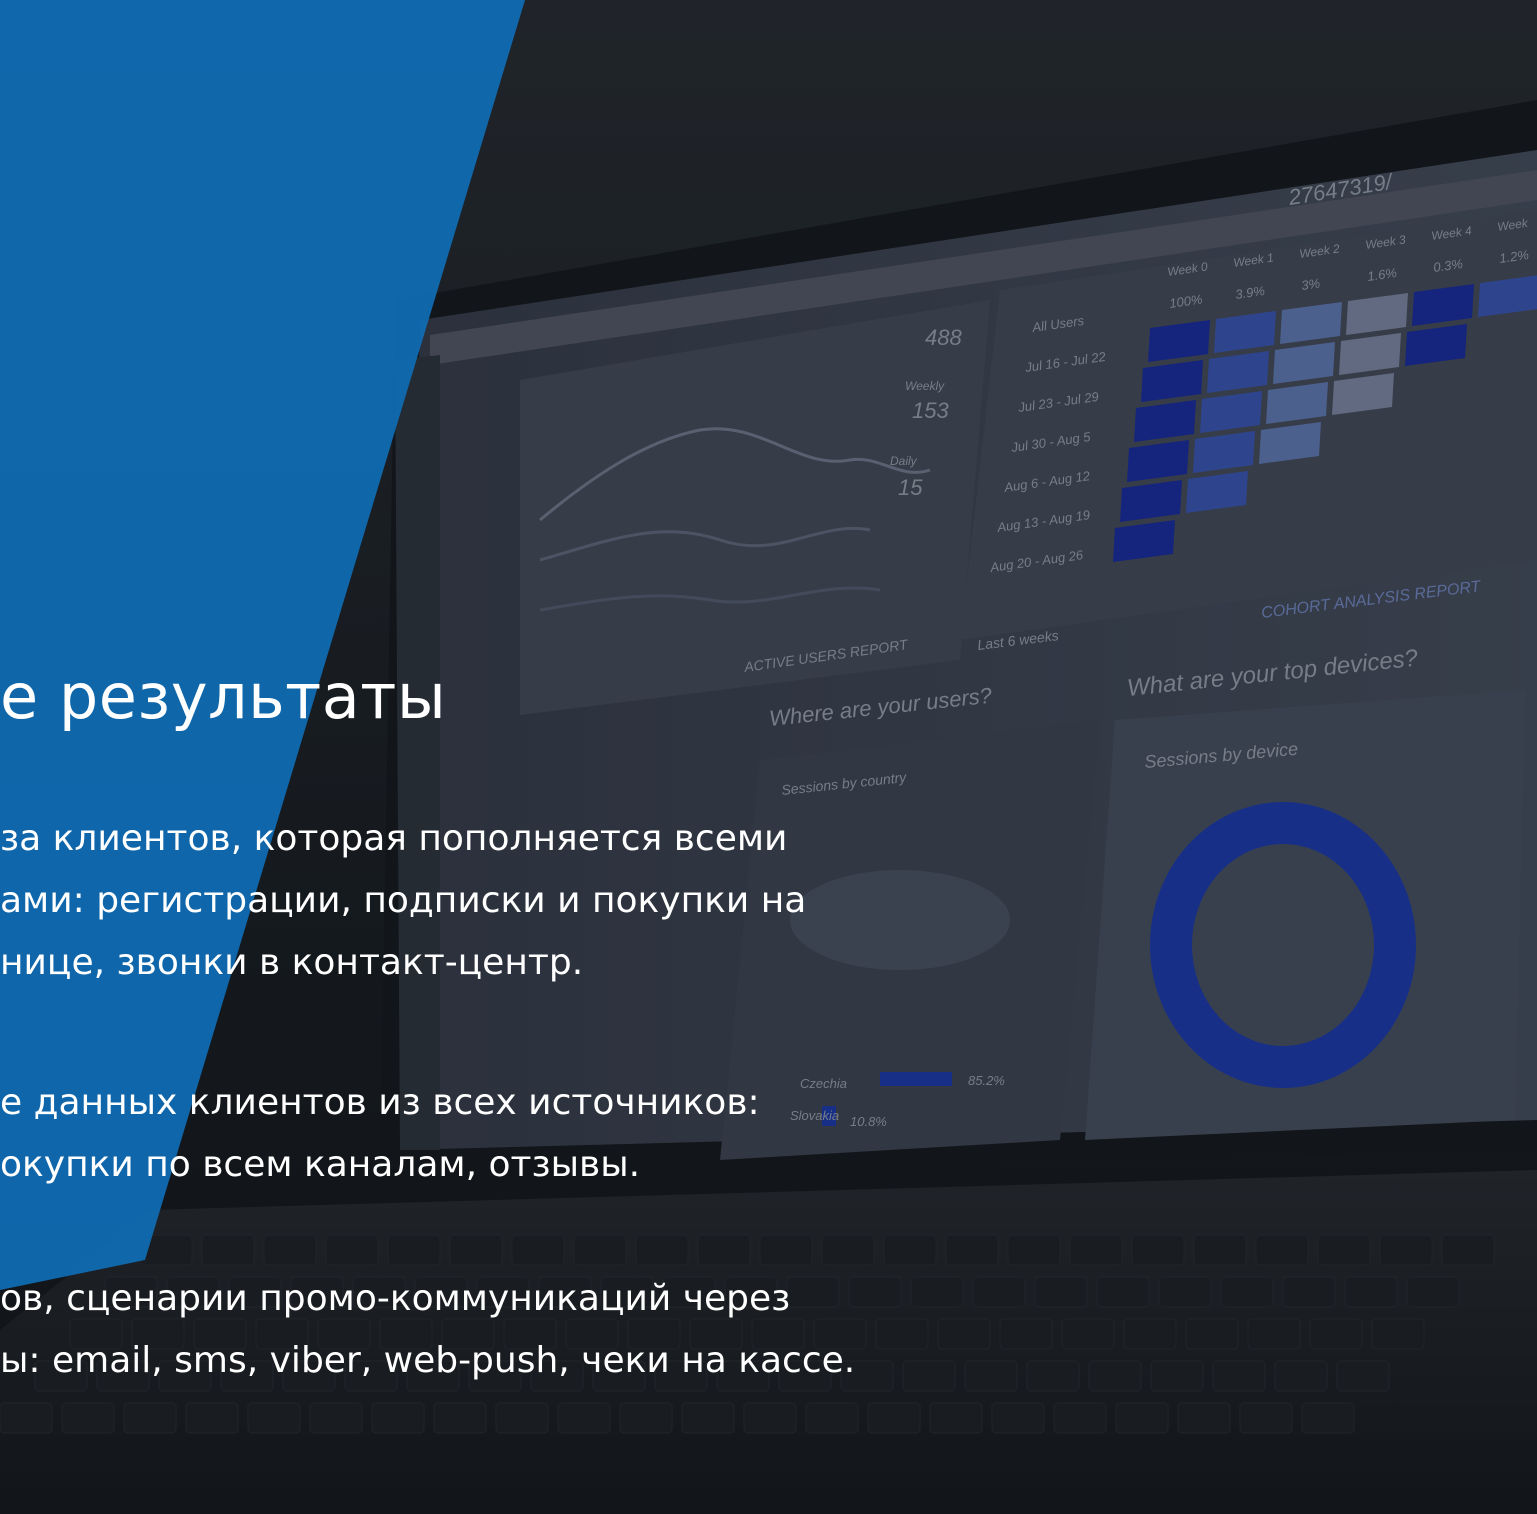 This screenshot has height=1514, width=1537. What do you see at coordinates (320, 1164) in the screenshot?
I see `paragraph-2-line-2: окупки по всем каналам, отзывы.` at bounding box center [320, 1164].